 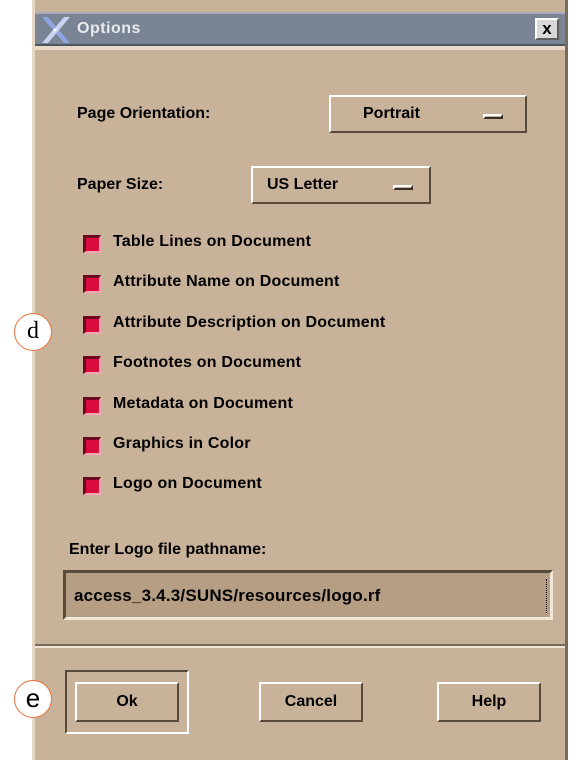 I want to click on checkbox-label: Logo on Document, so click(x=187, y=483).